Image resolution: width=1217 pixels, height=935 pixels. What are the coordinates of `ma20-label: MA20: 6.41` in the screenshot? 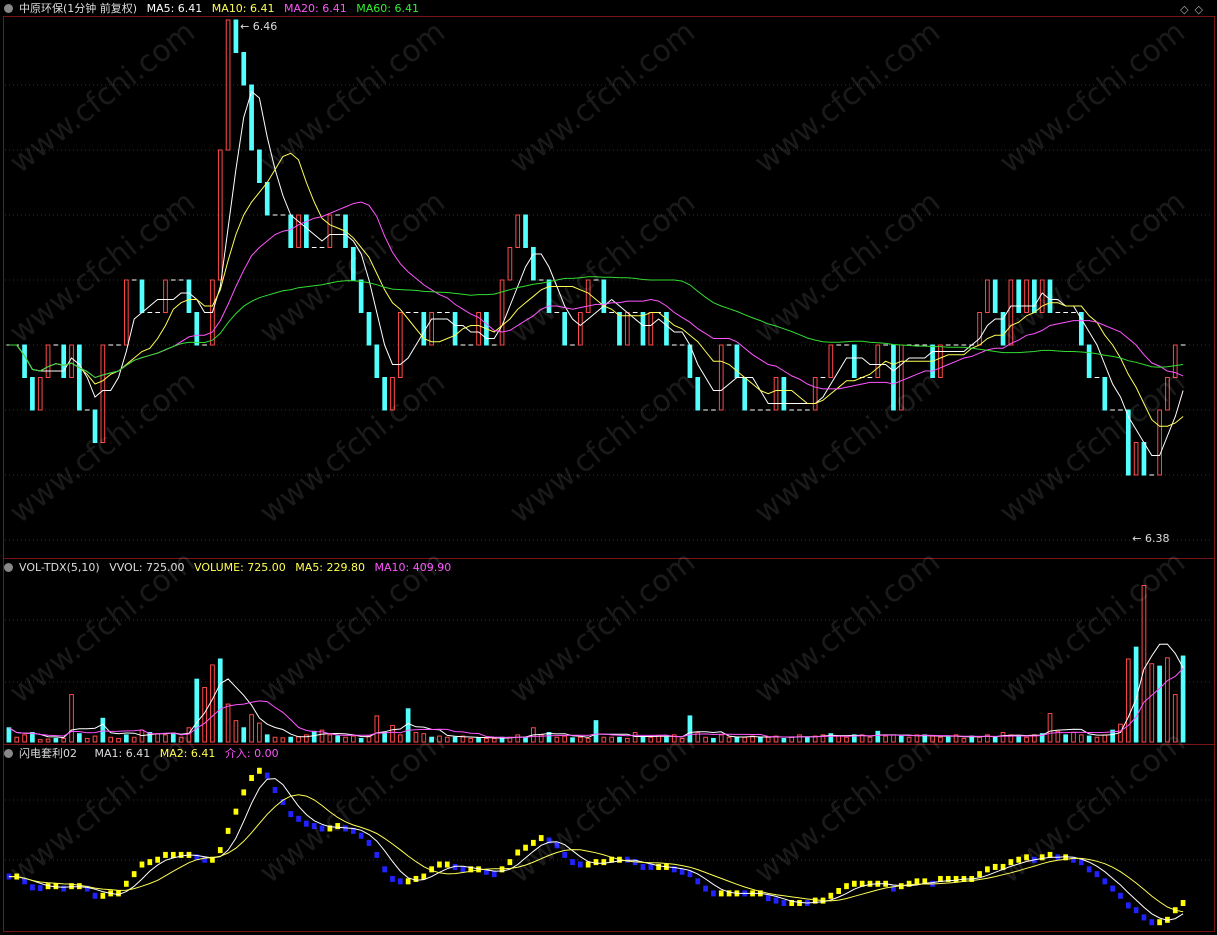 It's located at (315, 8).